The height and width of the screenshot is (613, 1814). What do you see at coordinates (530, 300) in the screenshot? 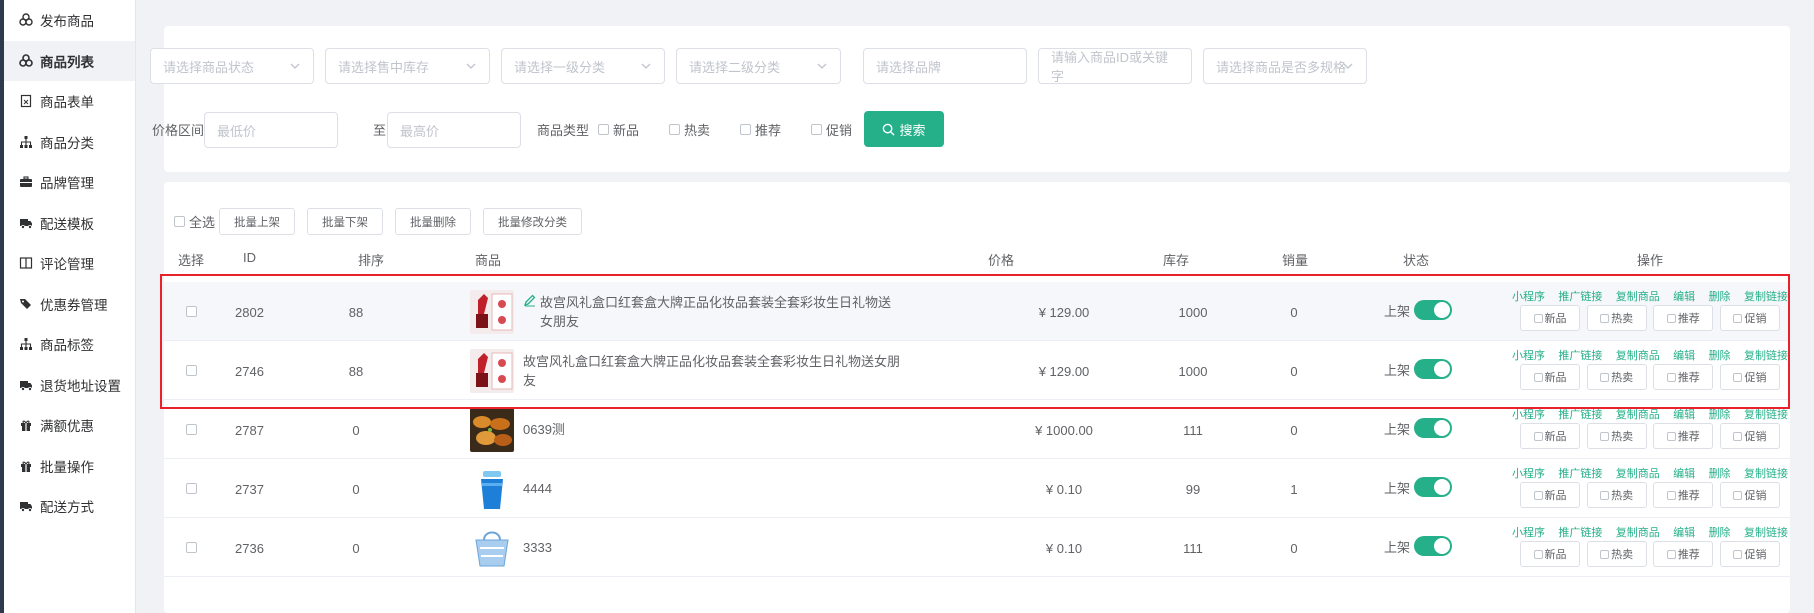
I see `edit-pencil-icon` at bounding box center [530, 300].